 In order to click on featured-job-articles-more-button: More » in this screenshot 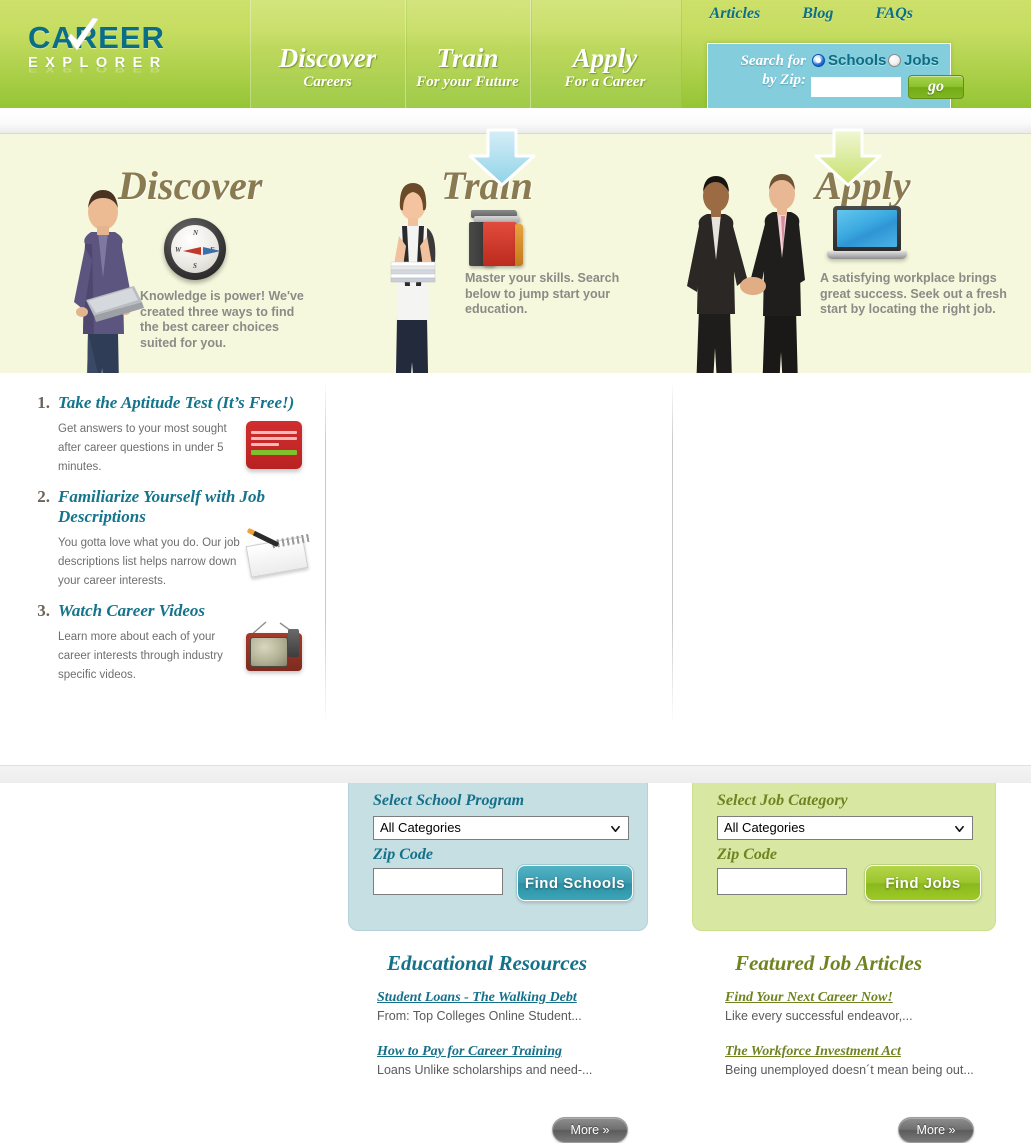, I will do `click(936, 1130)`.